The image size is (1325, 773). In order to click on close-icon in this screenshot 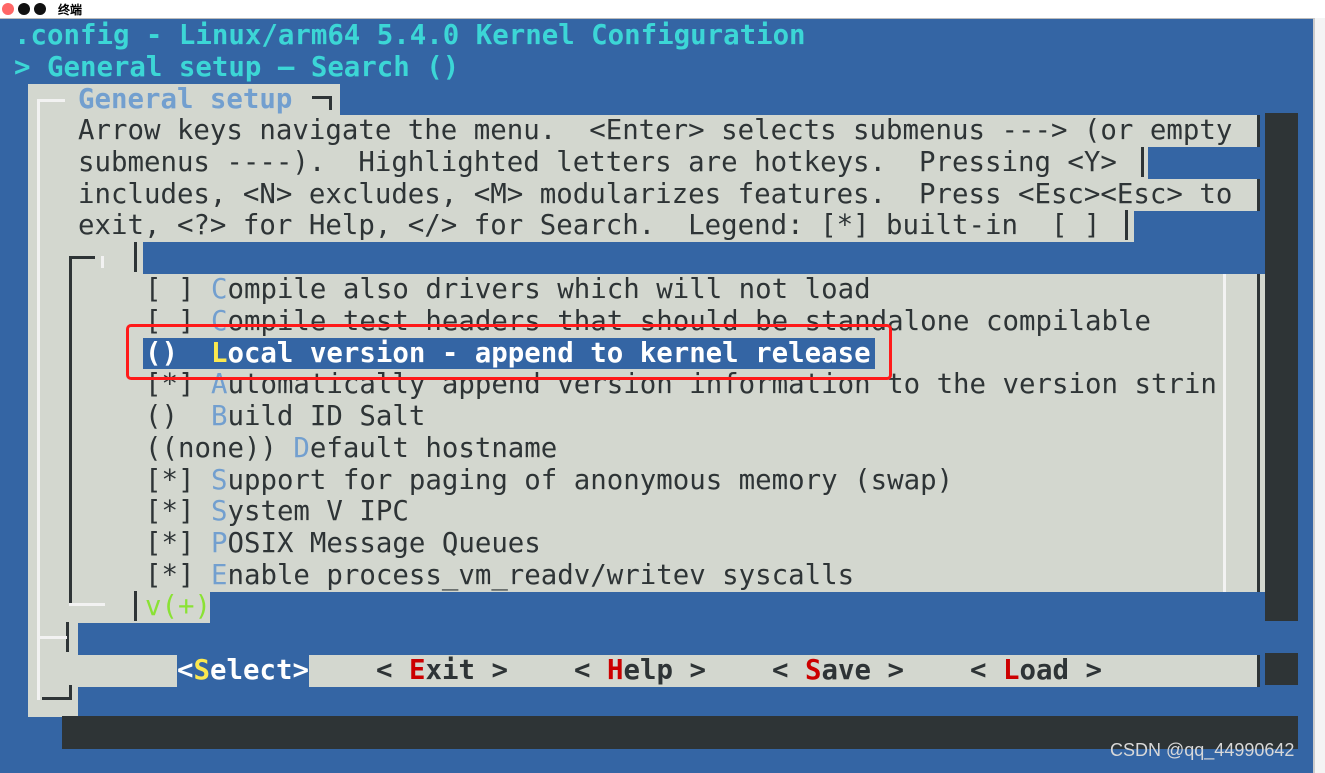, I will do `click(8, 9)`.